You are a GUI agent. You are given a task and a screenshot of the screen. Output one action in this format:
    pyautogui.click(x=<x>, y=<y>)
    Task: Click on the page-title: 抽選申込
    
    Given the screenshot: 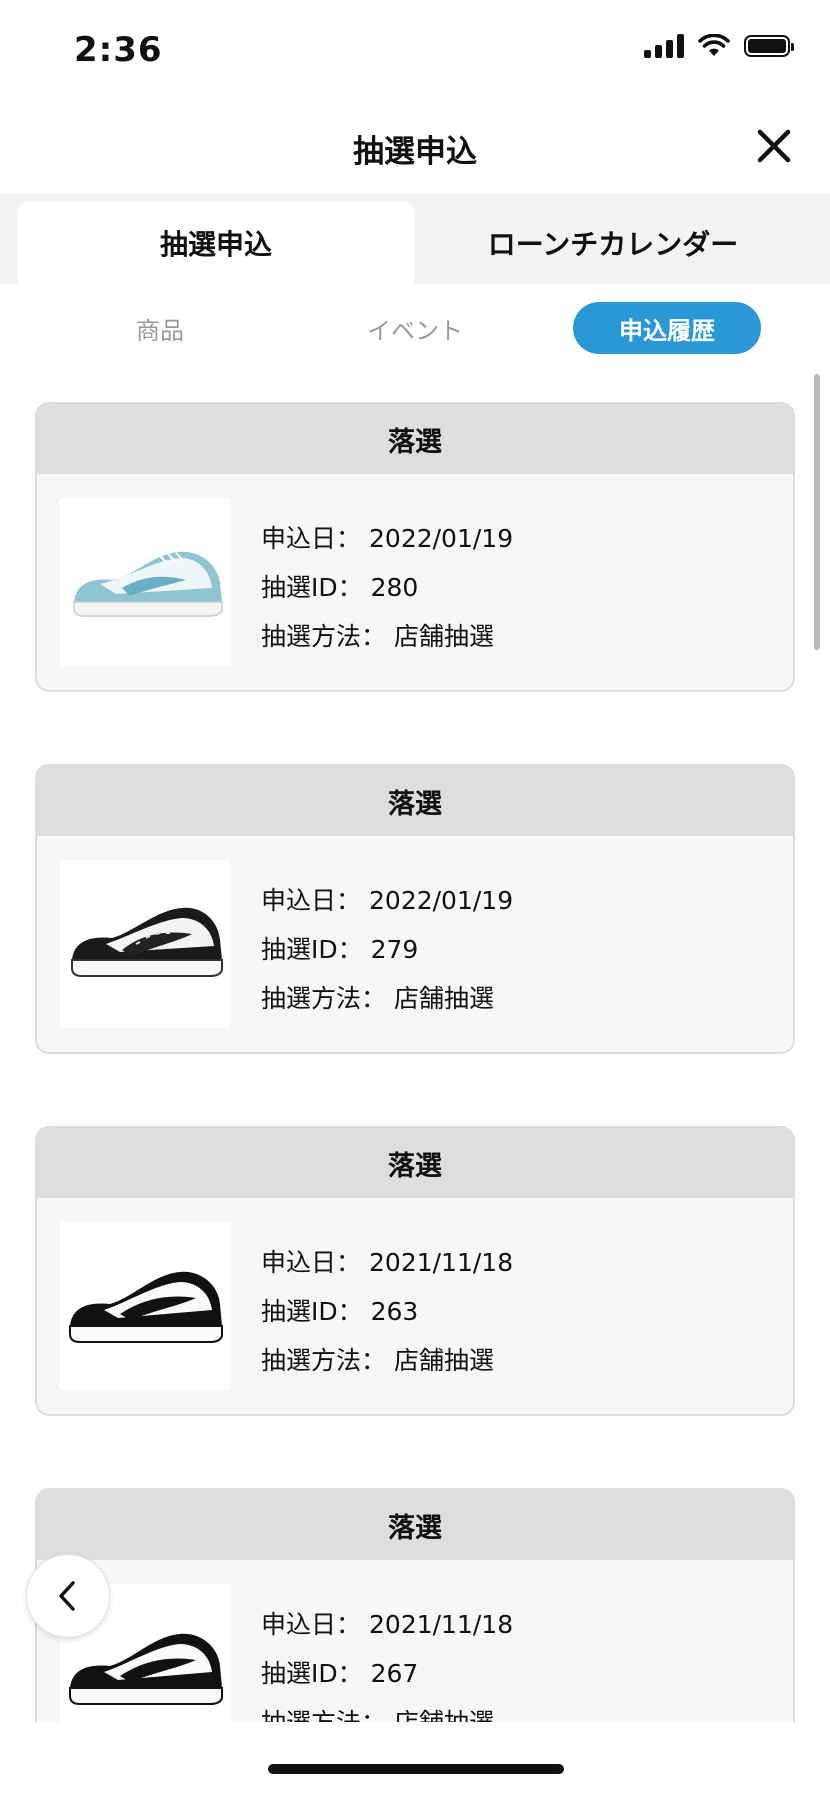 What is the action you would take?
    pyautogui.click(x=415, y=152)
    